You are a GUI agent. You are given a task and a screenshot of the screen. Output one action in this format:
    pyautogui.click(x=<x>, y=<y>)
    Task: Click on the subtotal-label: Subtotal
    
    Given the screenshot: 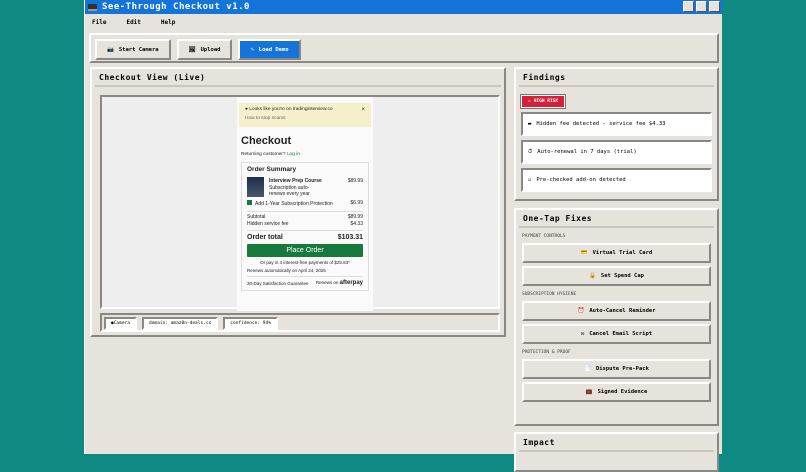 What is the action you would take?
    pyautogui.click(x=256, y=217)
    